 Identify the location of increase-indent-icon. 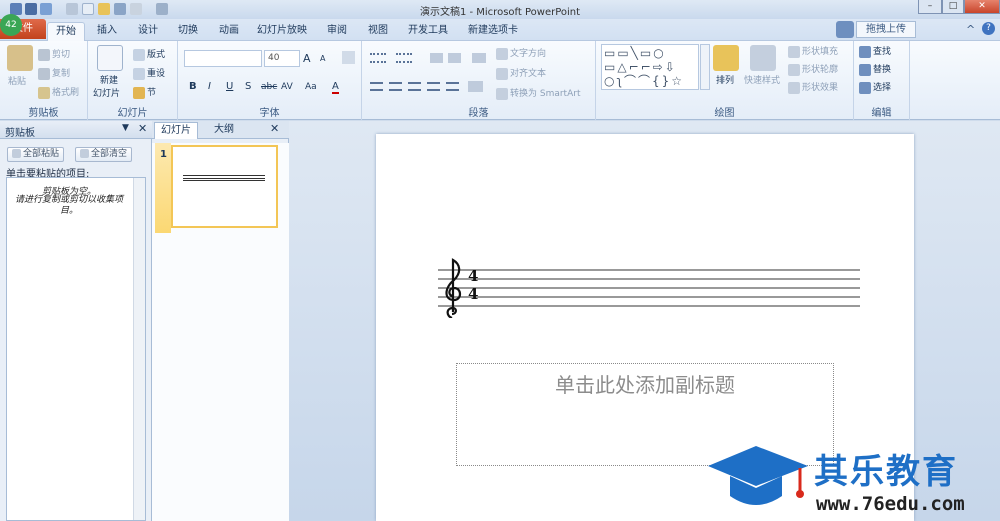
(454, 58).